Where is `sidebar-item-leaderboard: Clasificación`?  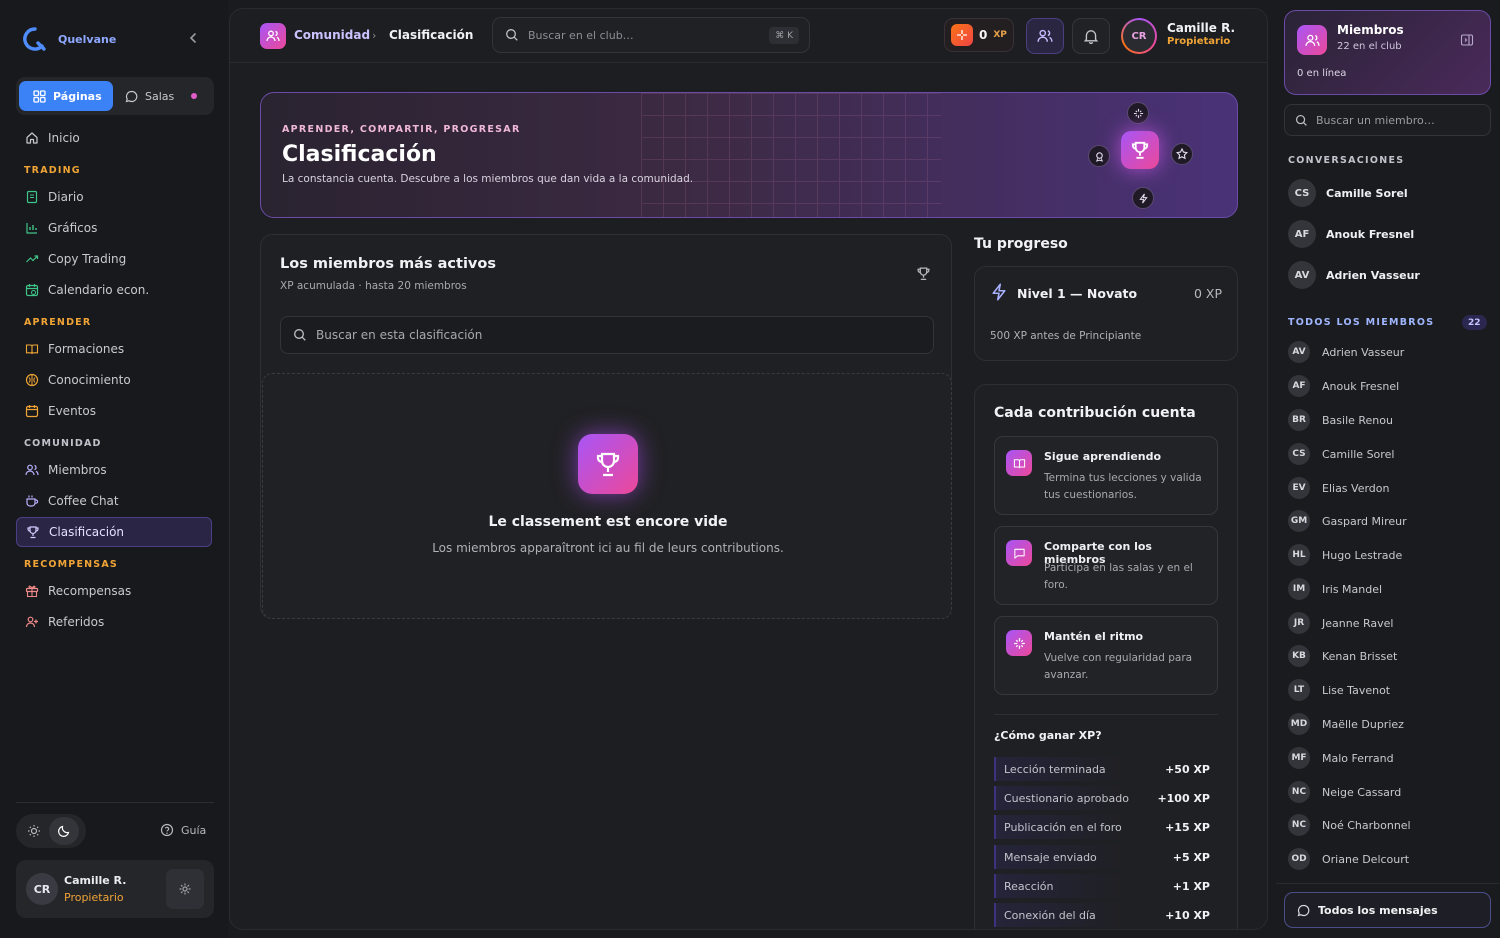
sidebar-item-leaderboard: Clasificación is located at coordinates (114, 532).